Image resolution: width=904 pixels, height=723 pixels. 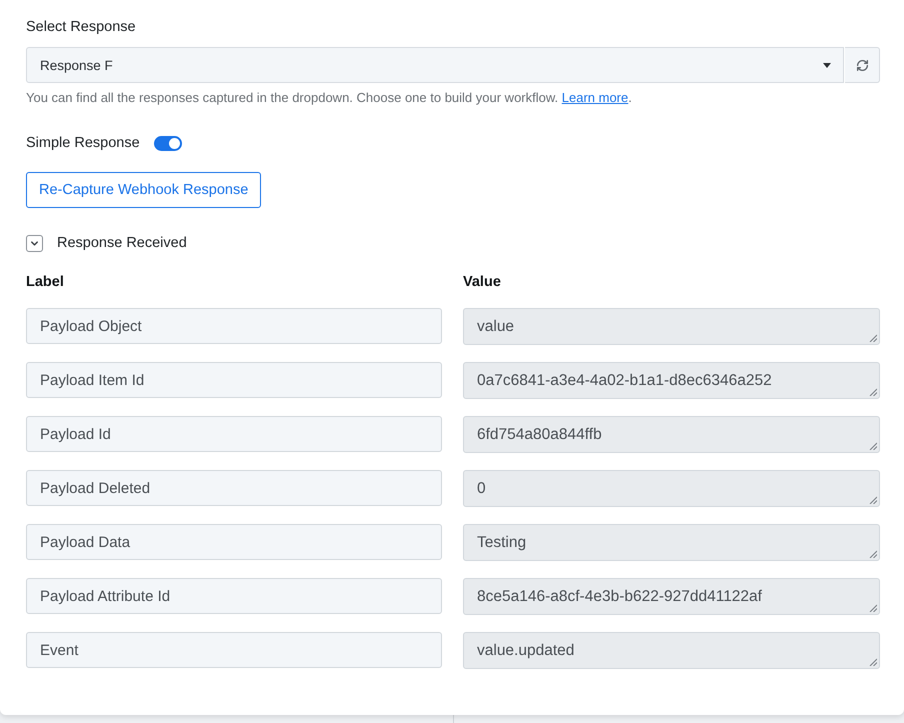 I want to click on value-field: 8ce5a146-a8cf-4e3b-b622-927dd41122af, so click(x=671, y=596).